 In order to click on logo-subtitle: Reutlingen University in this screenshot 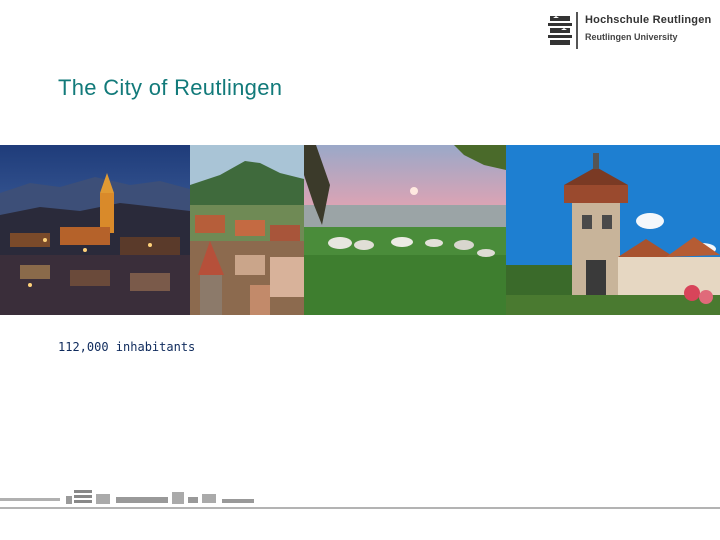, I will do `click(631, 37)`.